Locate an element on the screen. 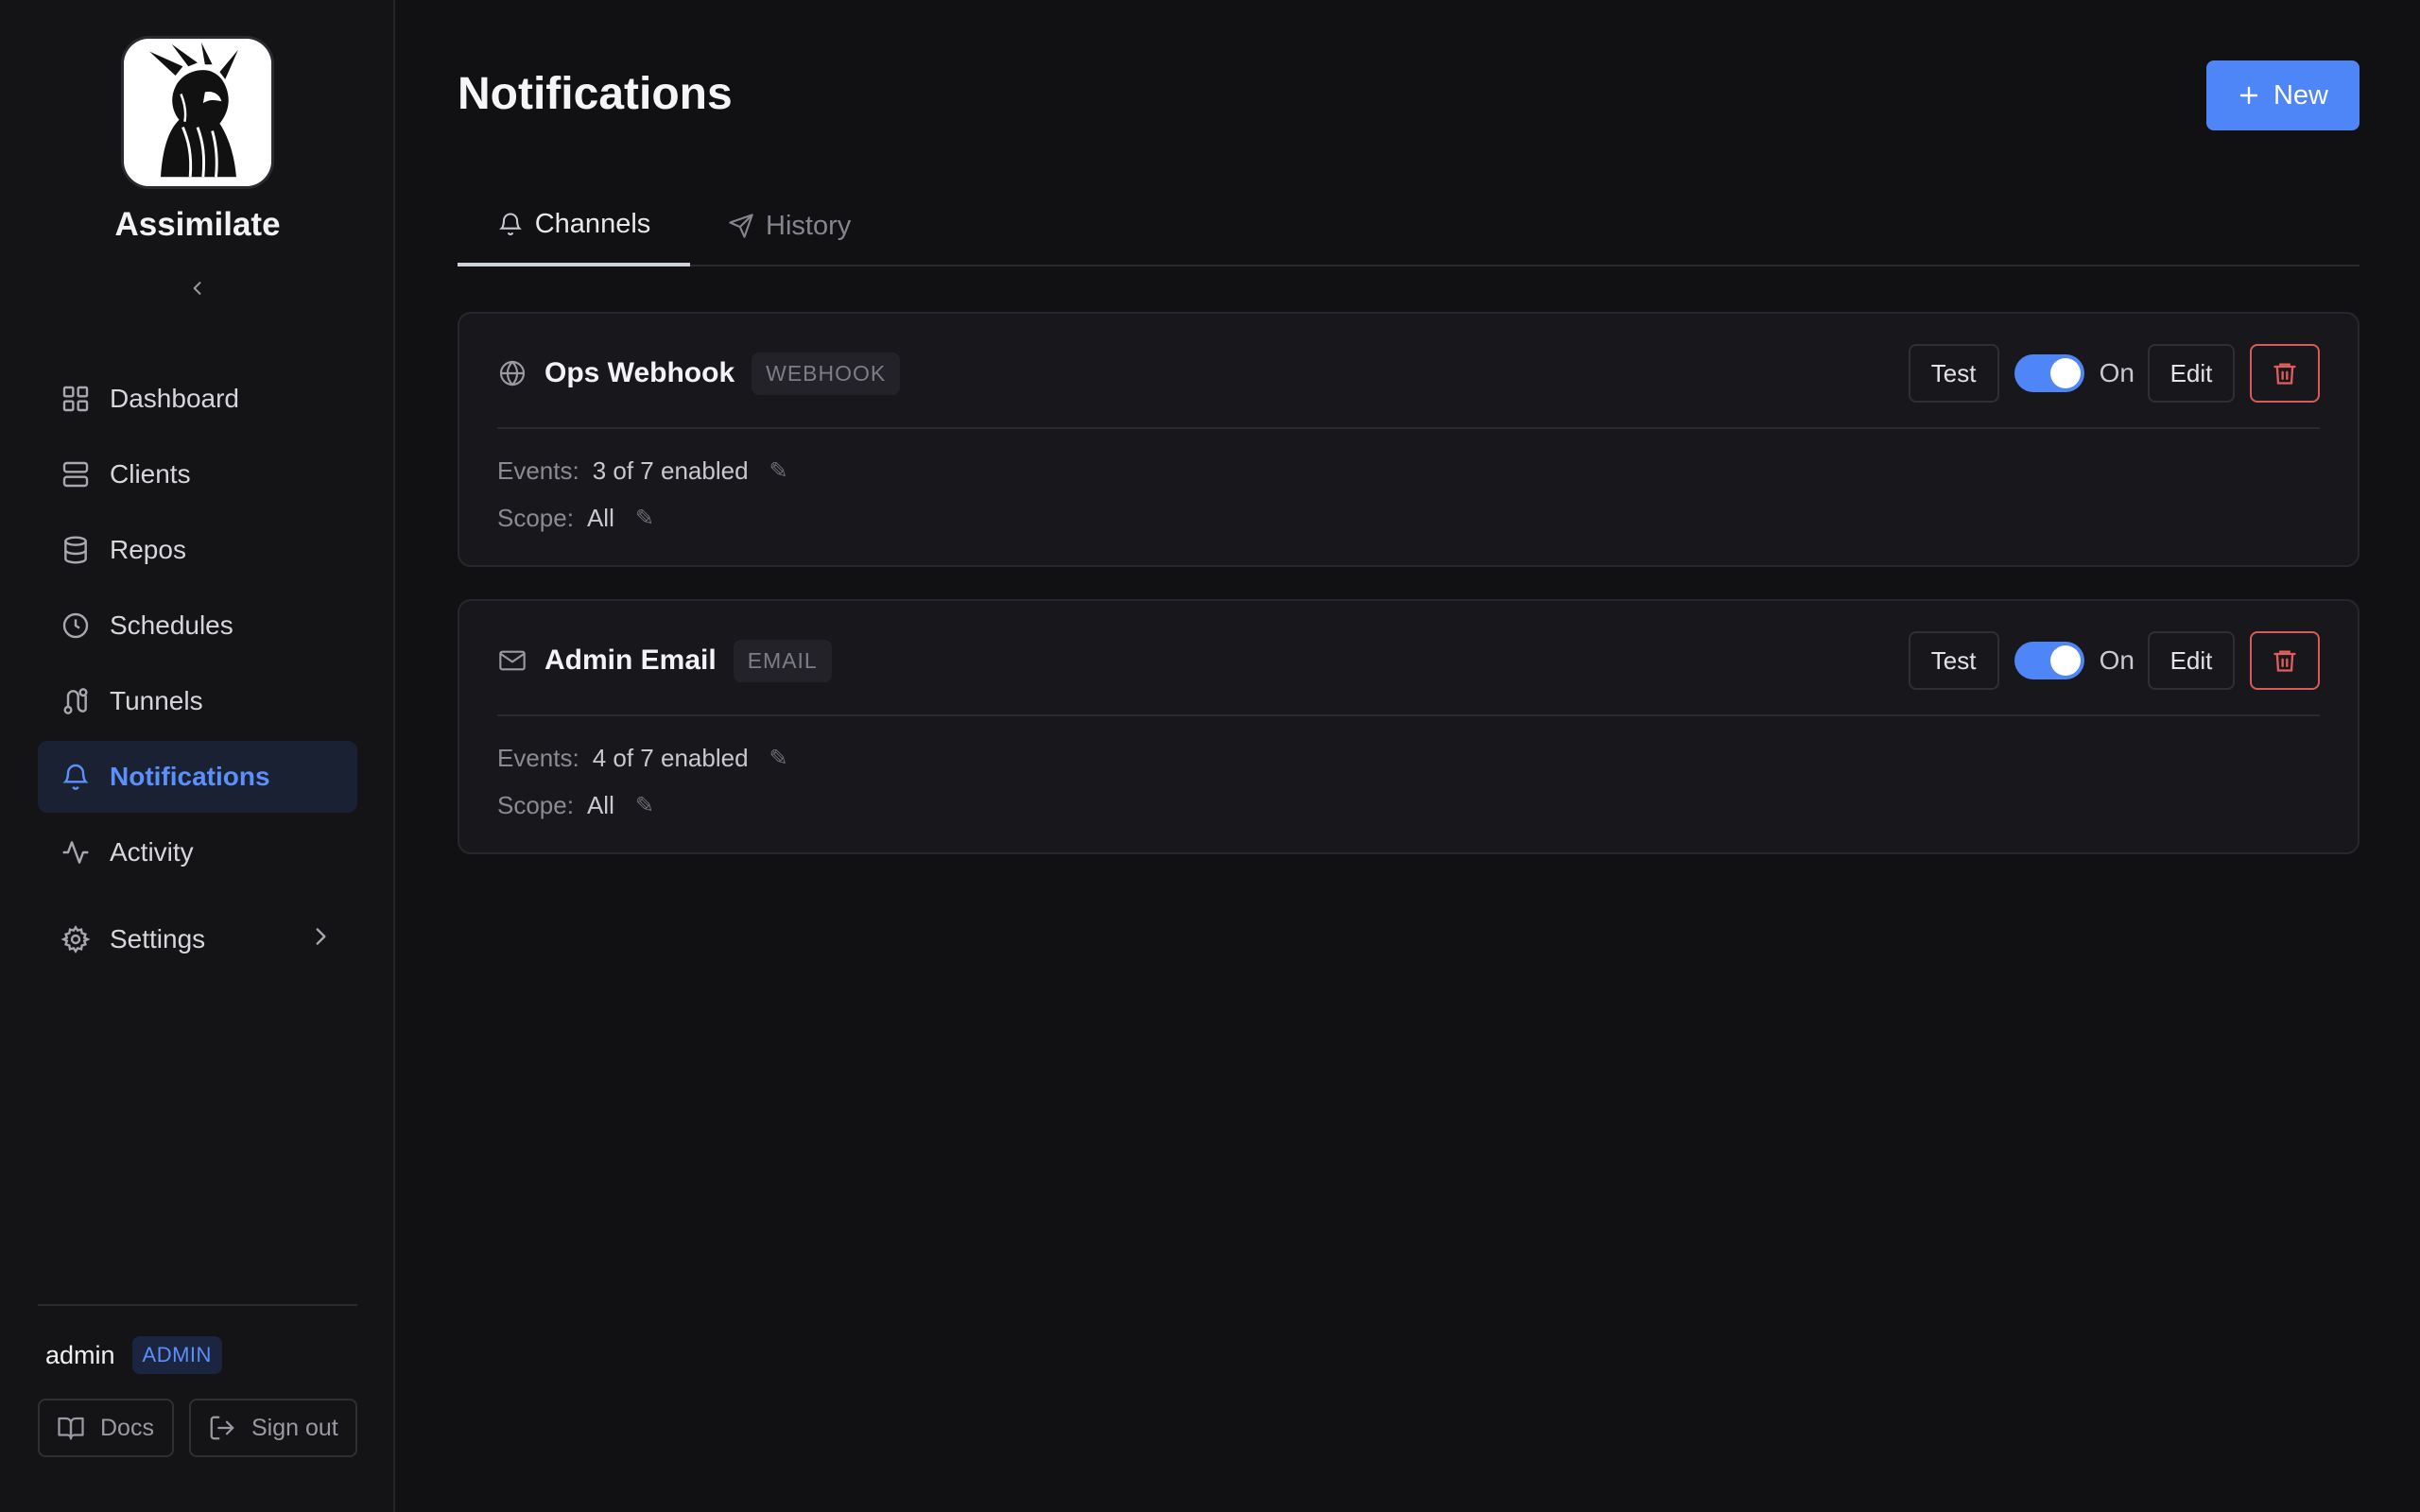 The height and width of the screenshot is (1512, 2420). events-row: Events: 3 of 7 enabled ✎ is located at coordinates (642, 471).